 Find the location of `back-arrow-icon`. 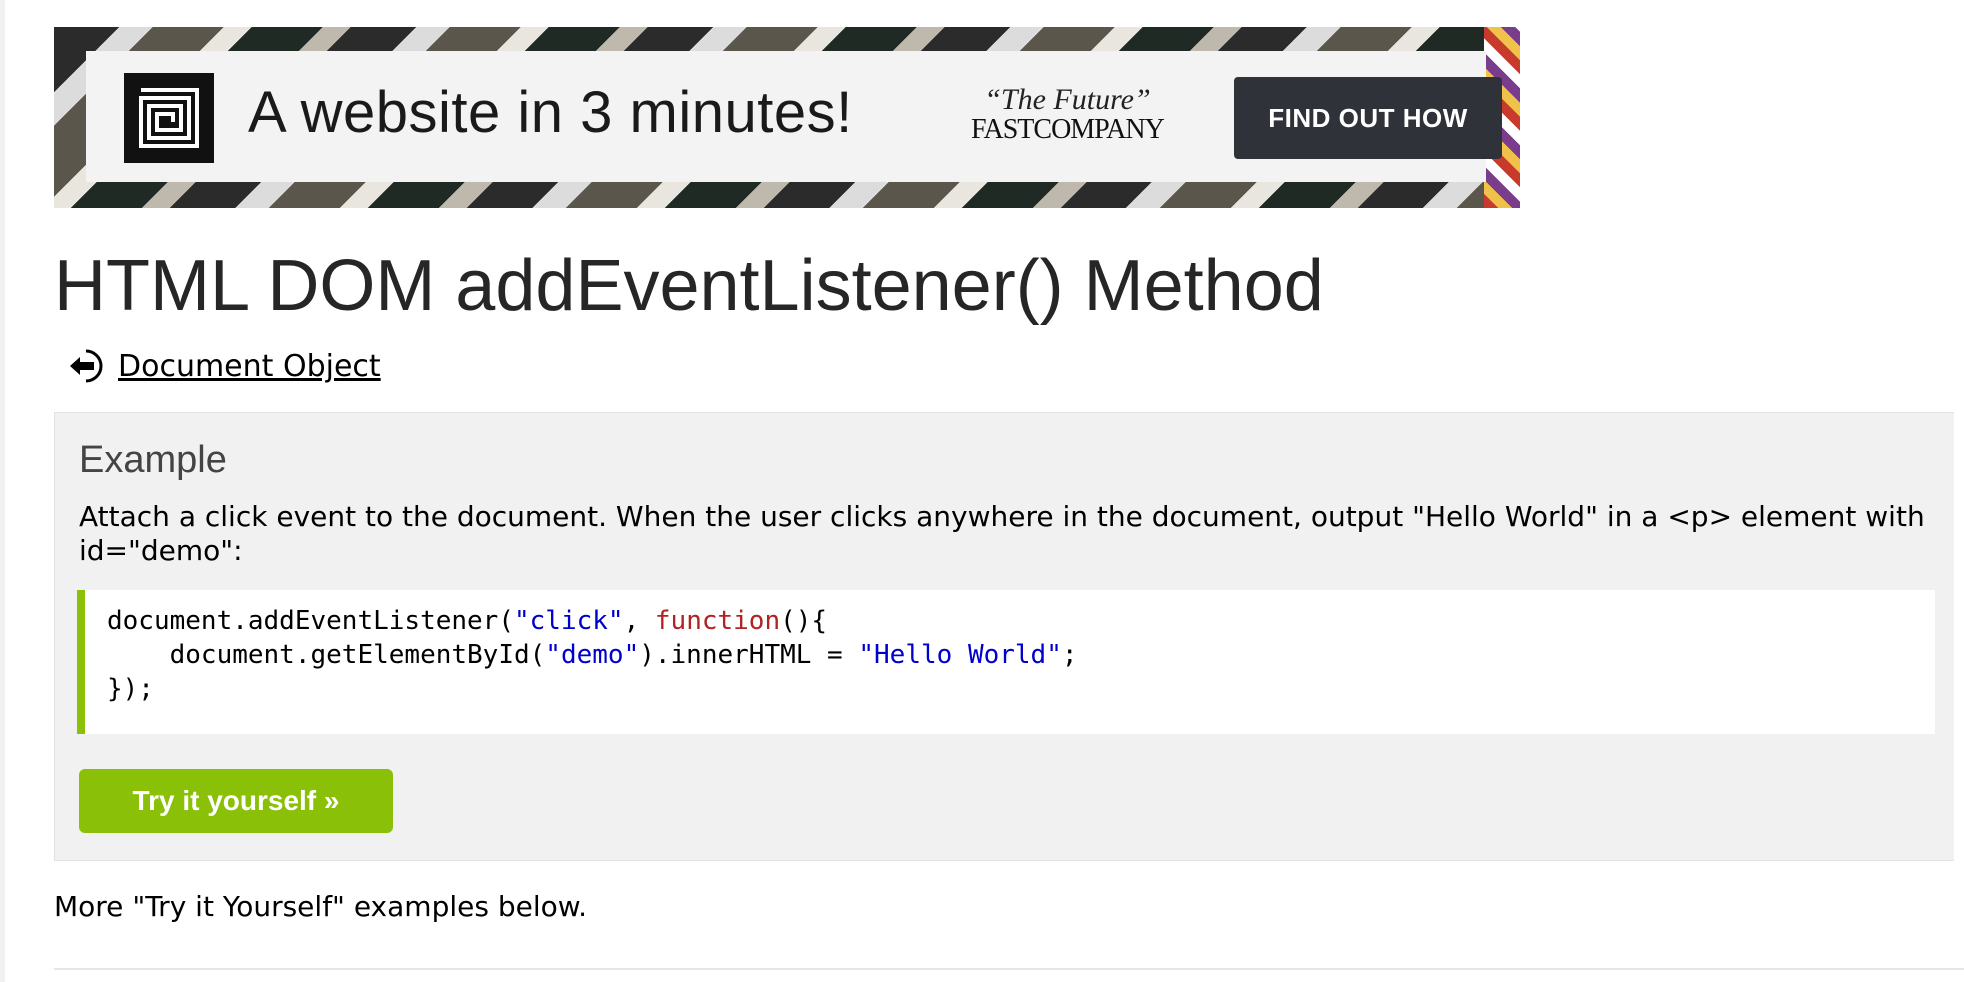

back-arrow-icon is located at coordinates (86, 366).